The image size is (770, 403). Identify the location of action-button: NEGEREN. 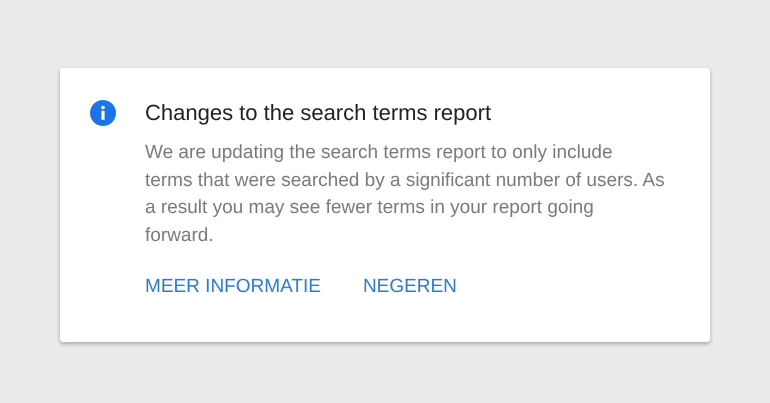
(409, 287).